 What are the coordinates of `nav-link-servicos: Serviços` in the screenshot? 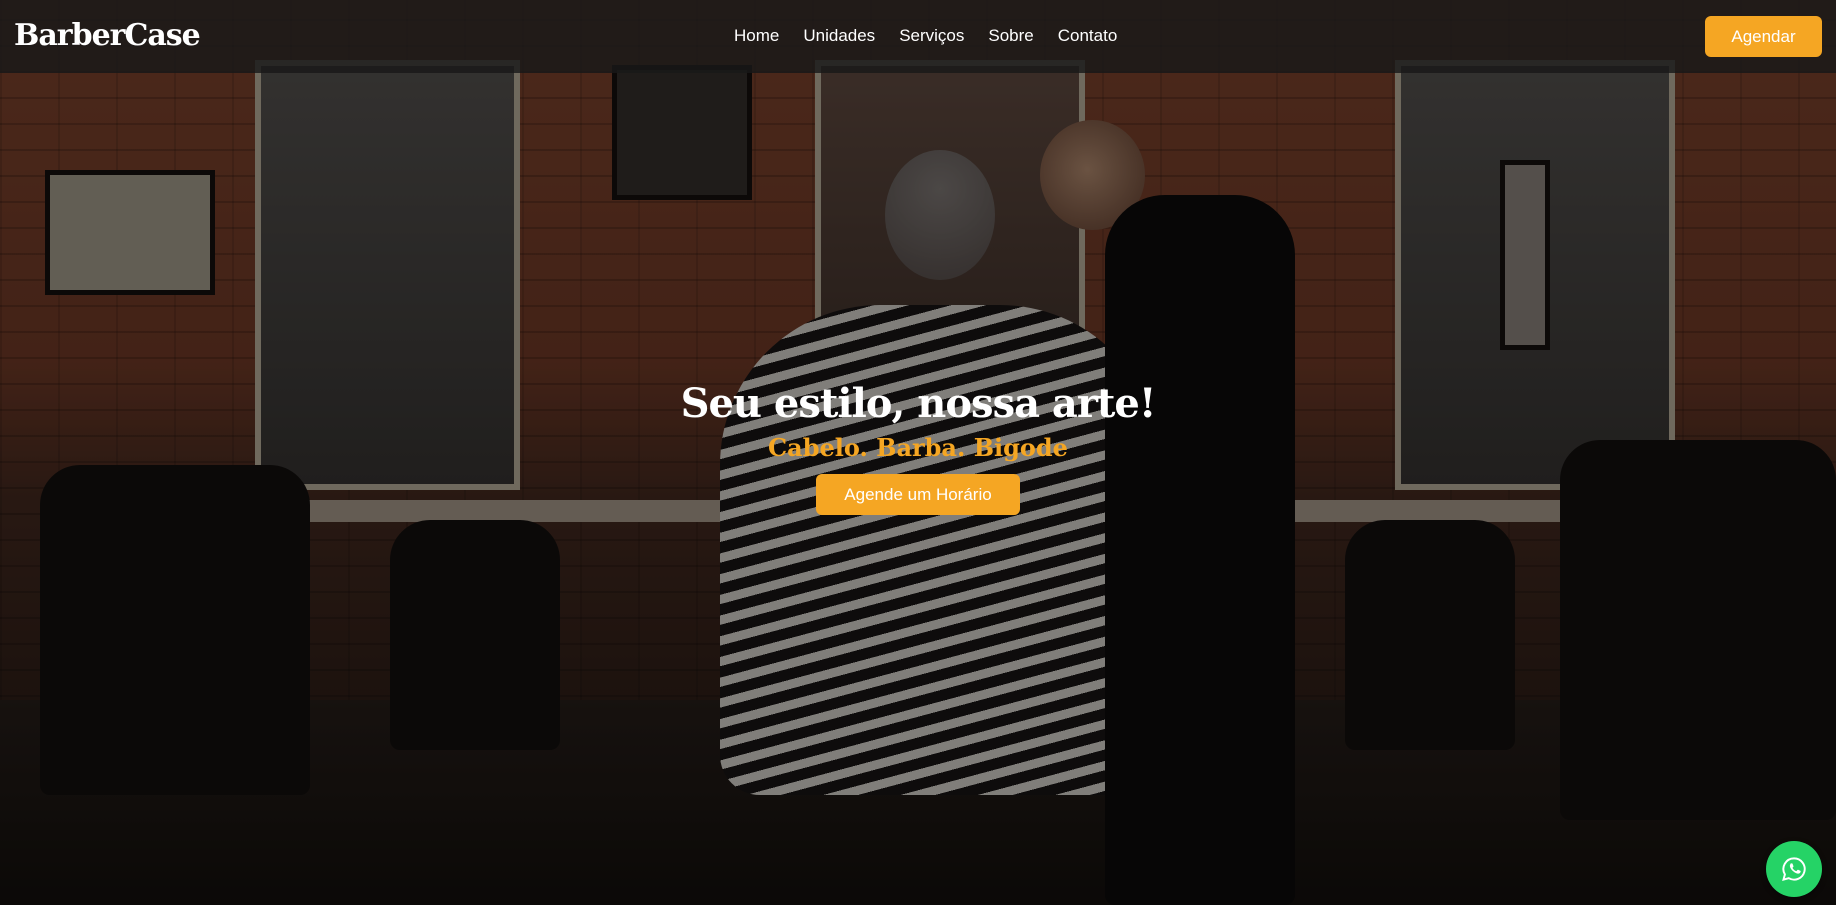 It's located at (931, 36).